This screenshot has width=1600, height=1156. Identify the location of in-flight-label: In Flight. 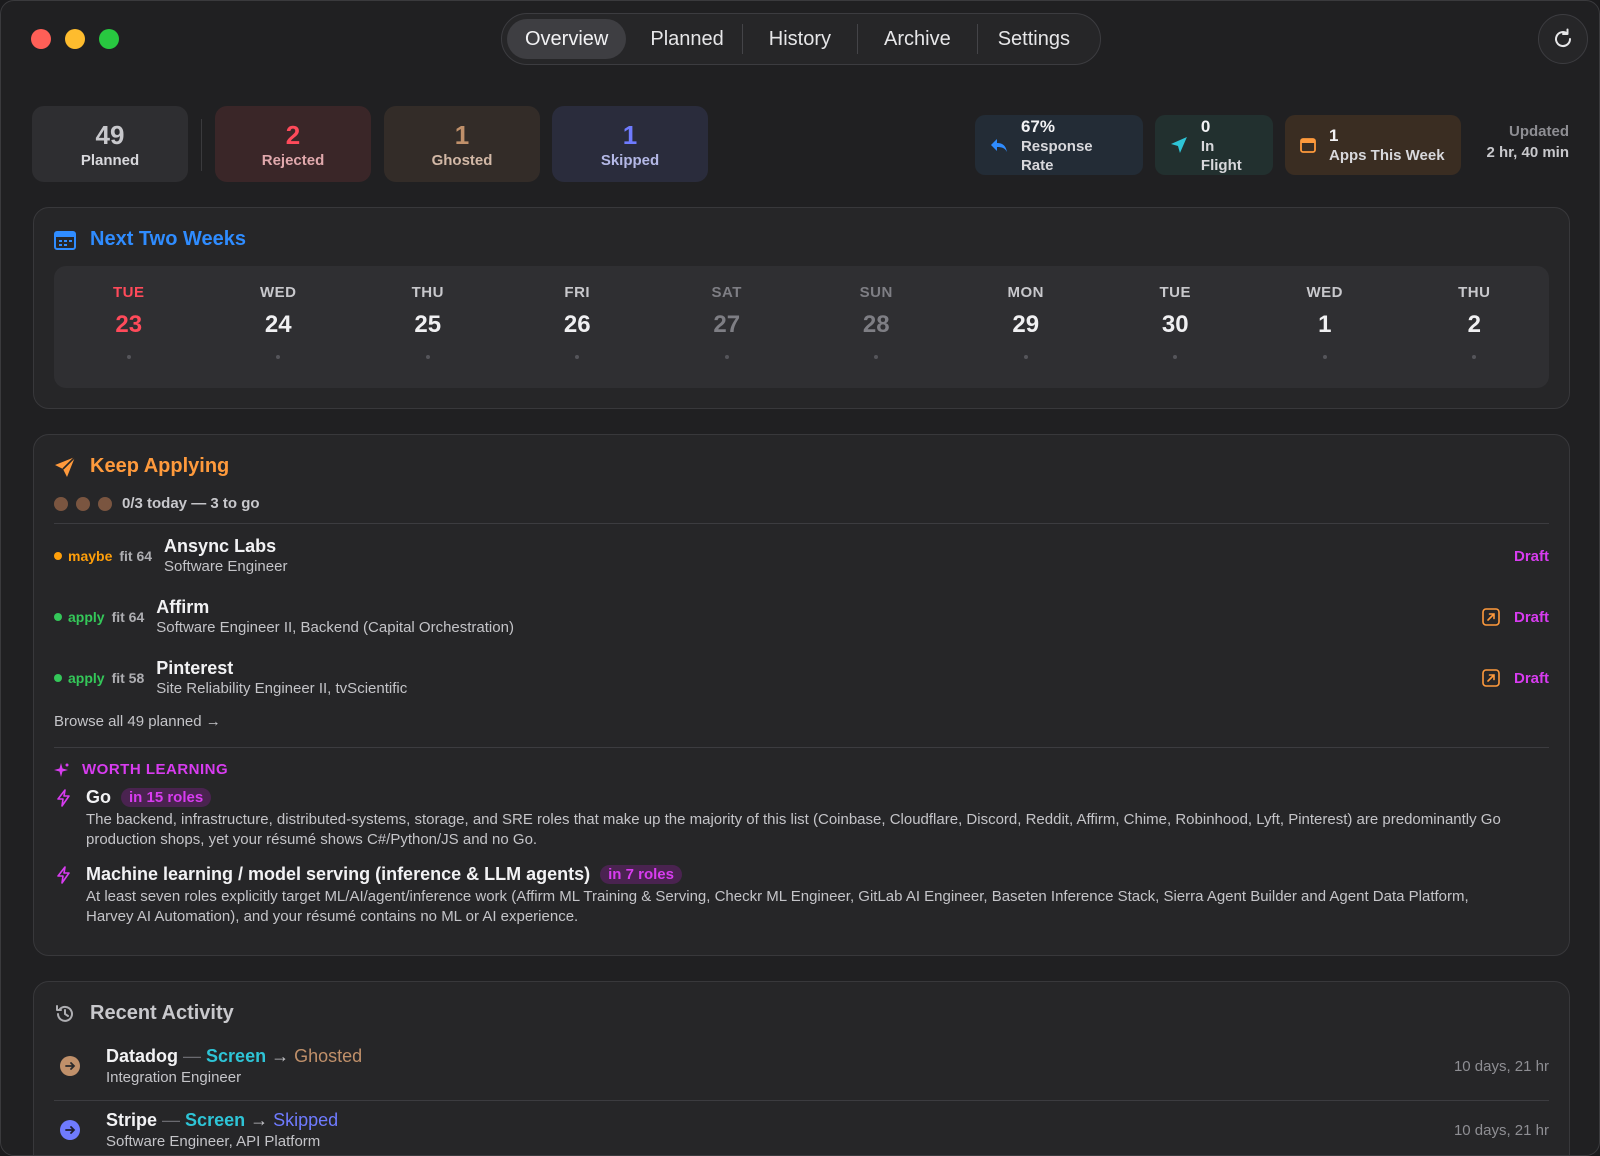
(1221, 155).